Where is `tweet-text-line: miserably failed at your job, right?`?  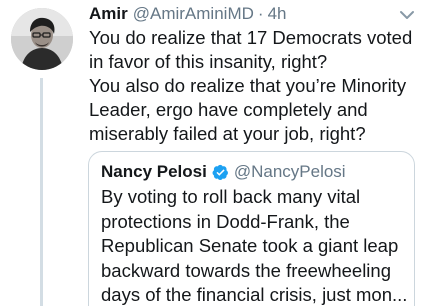
tweet-text-line: miserably failed at your job, right? is located at coordinates (227, 133).